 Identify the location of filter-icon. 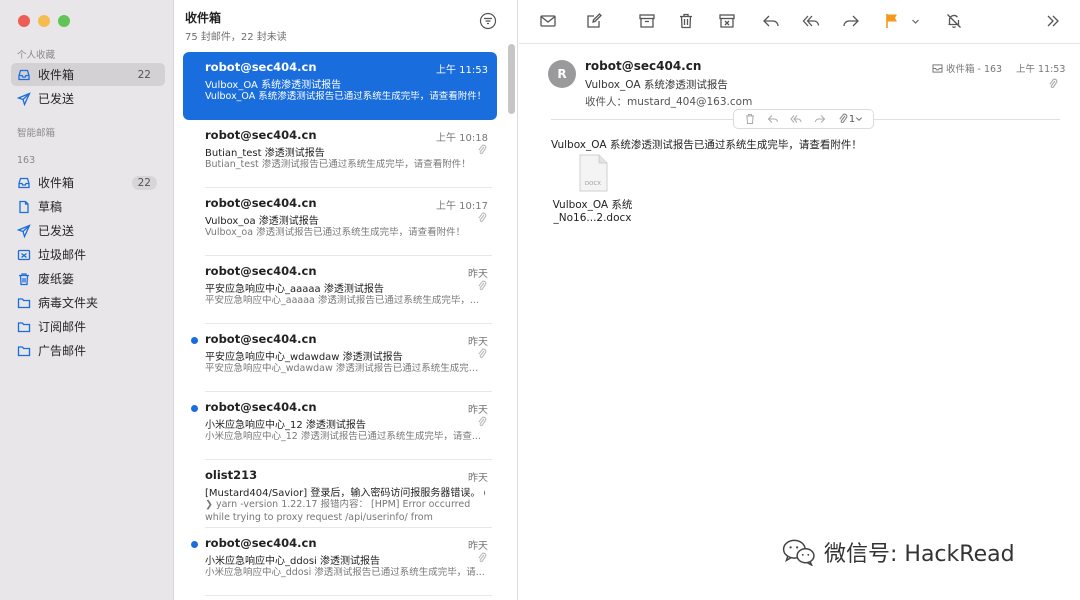
(488, 21).